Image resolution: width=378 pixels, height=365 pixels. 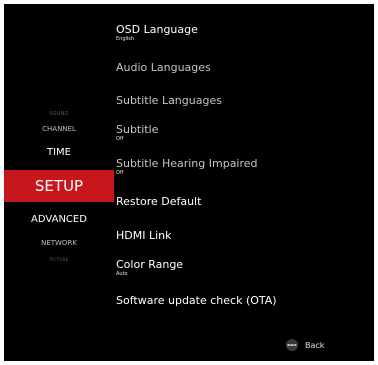 I want to click on back-button: BACK Back, so click(x=305, y=345).